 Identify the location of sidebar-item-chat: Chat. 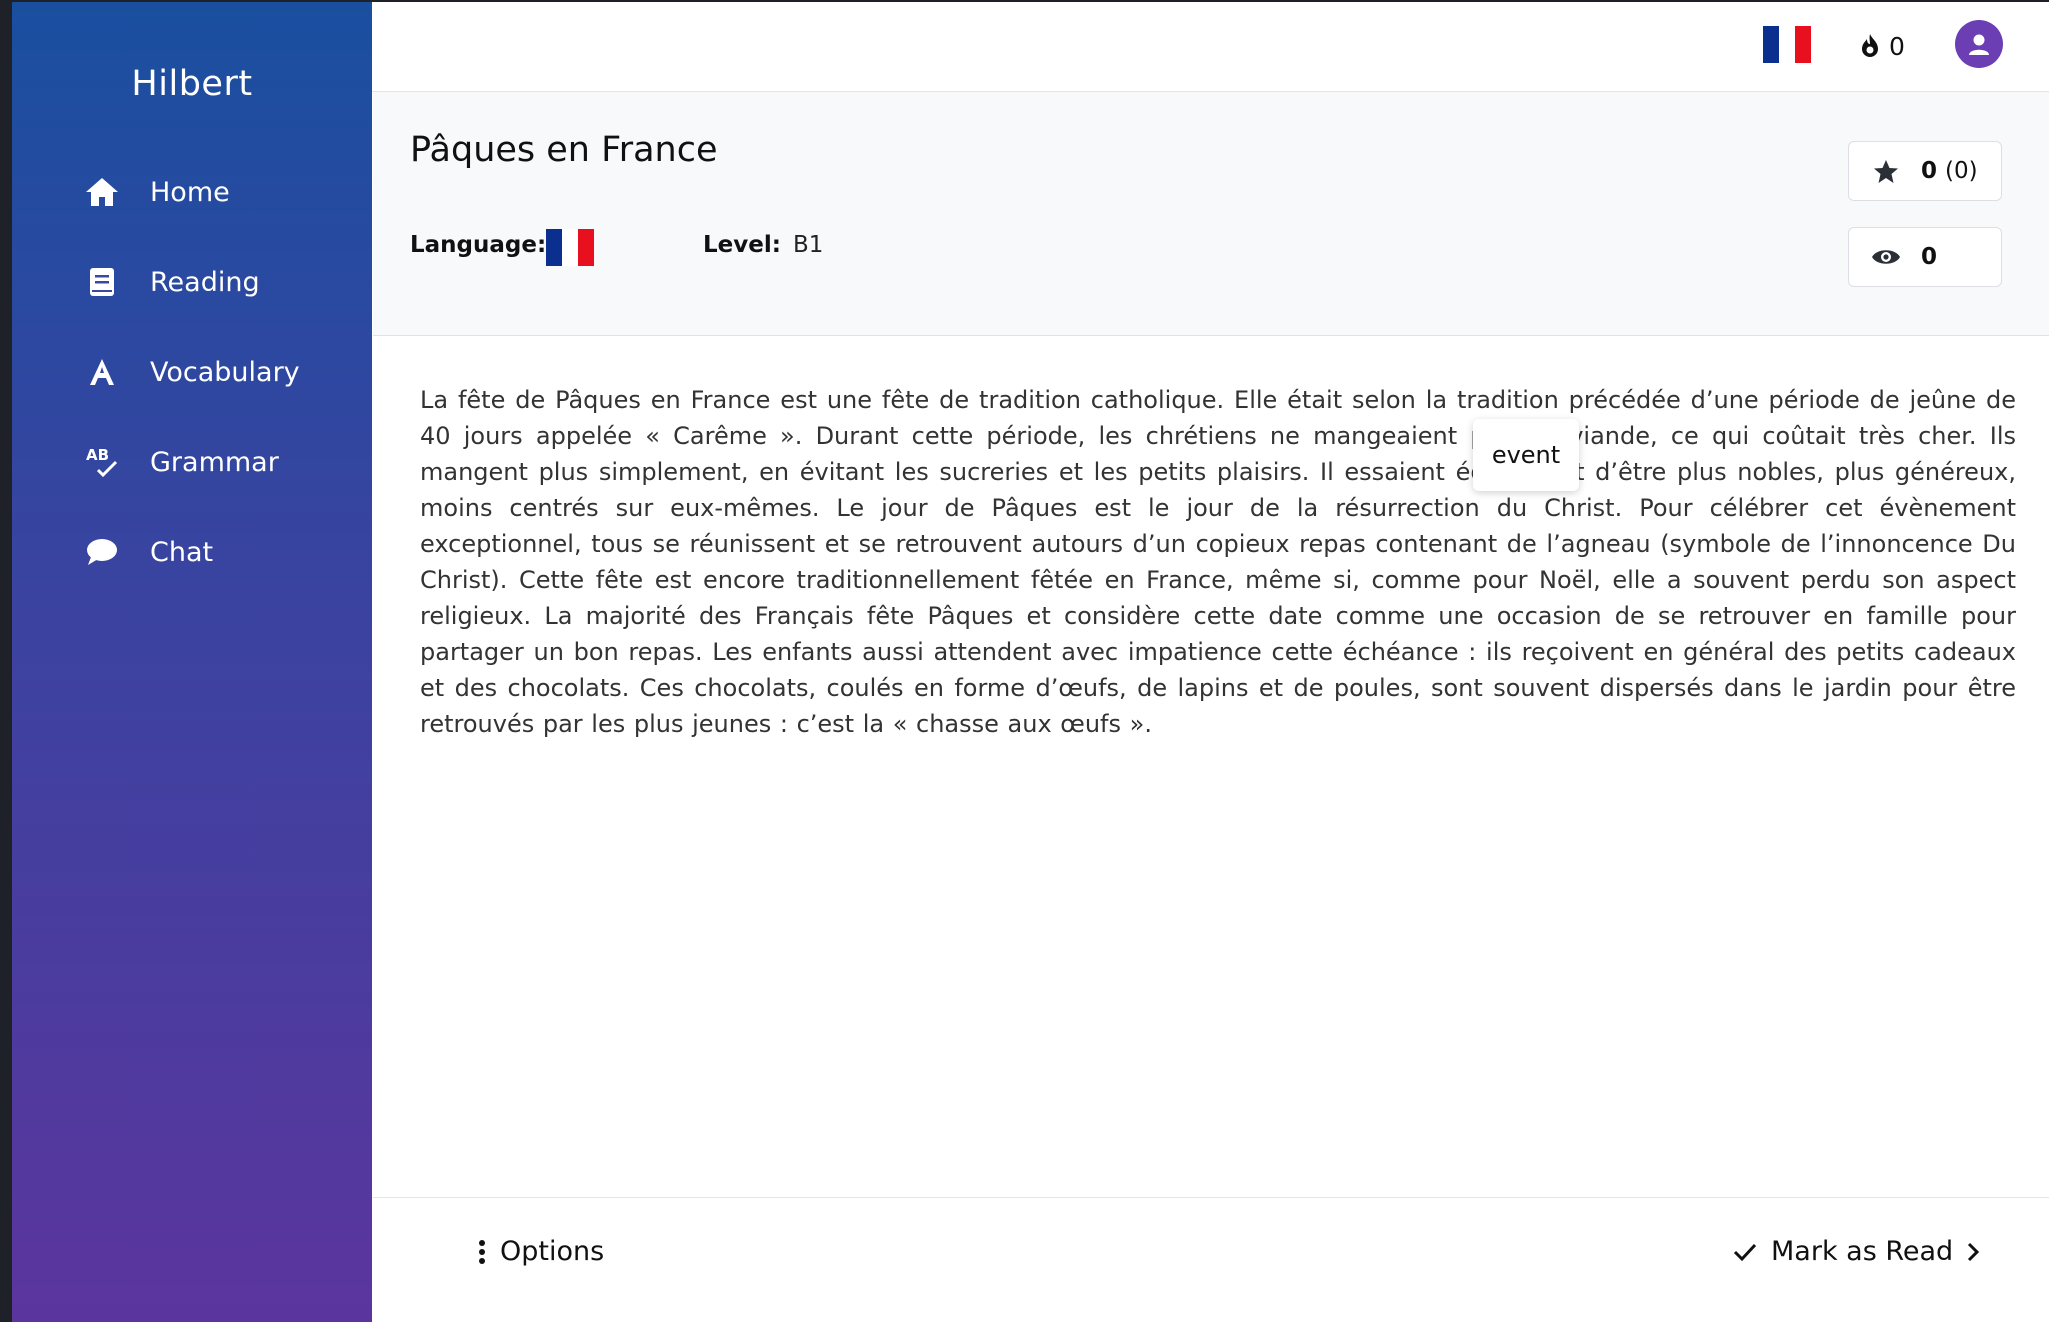
(147, 552).